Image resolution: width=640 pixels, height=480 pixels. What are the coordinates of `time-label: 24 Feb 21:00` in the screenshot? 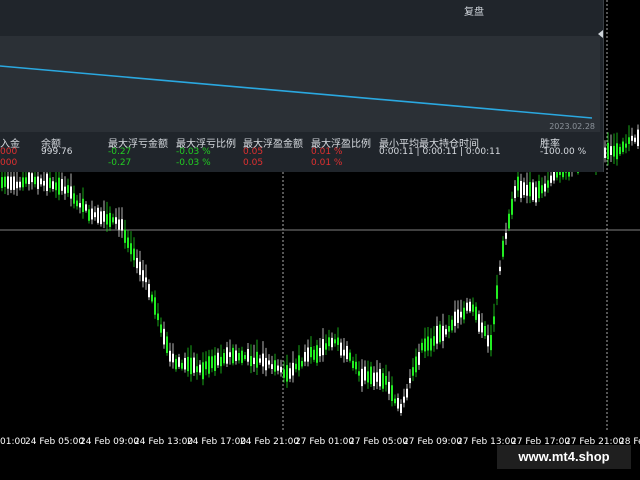 It's located at (270, 442).